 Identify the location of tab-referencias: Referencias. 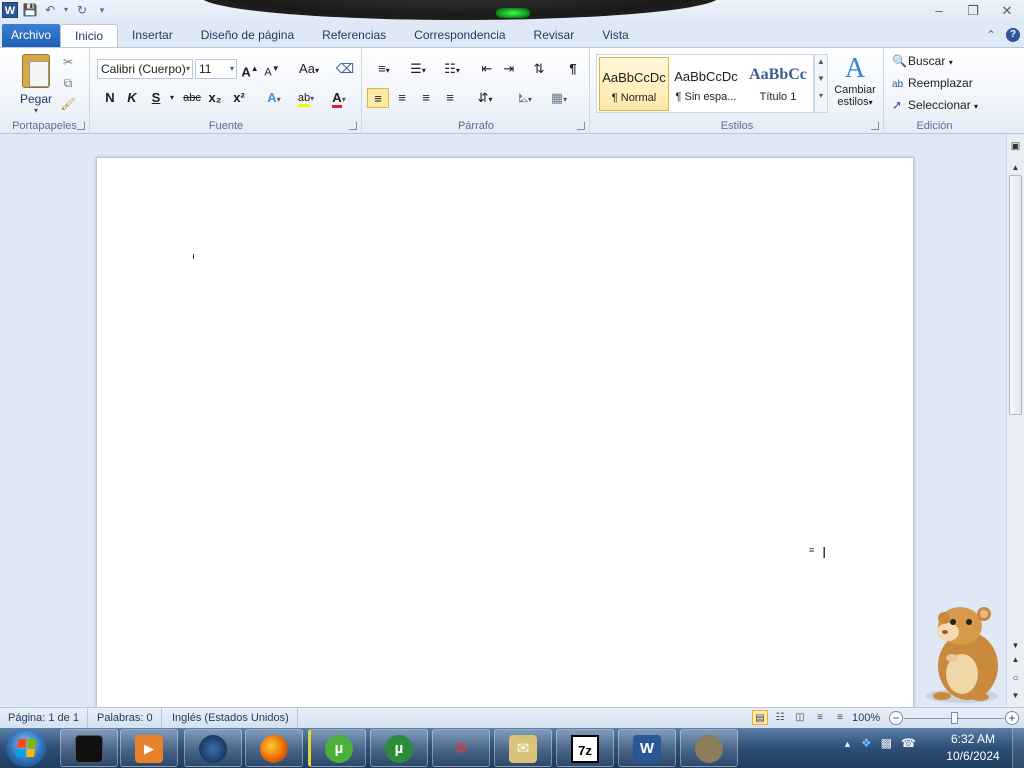
(354, 35).